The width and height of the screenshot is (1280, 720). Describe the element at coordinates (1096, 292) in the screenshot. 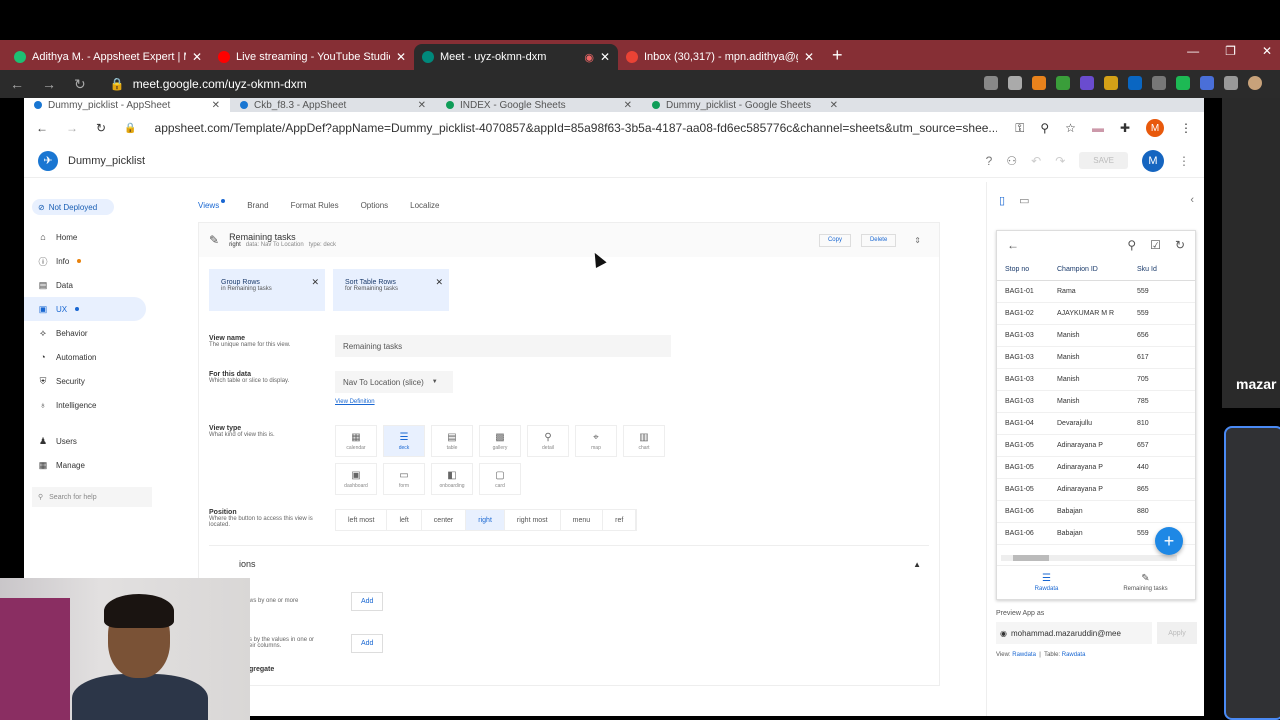

I see `table-row: BAG1-01 Rama 559` at that location.